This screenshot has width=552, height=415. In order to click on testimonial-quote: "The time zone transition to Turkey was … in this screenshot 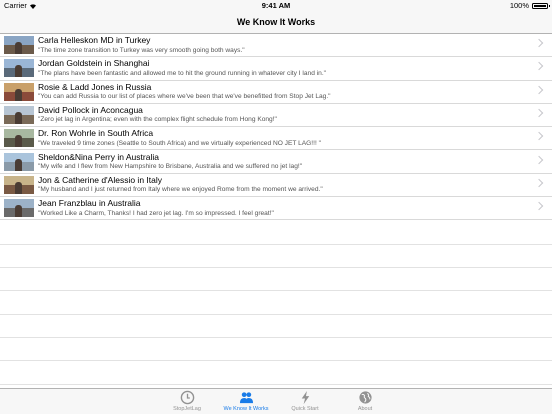, I will do `click(141, 50)`.